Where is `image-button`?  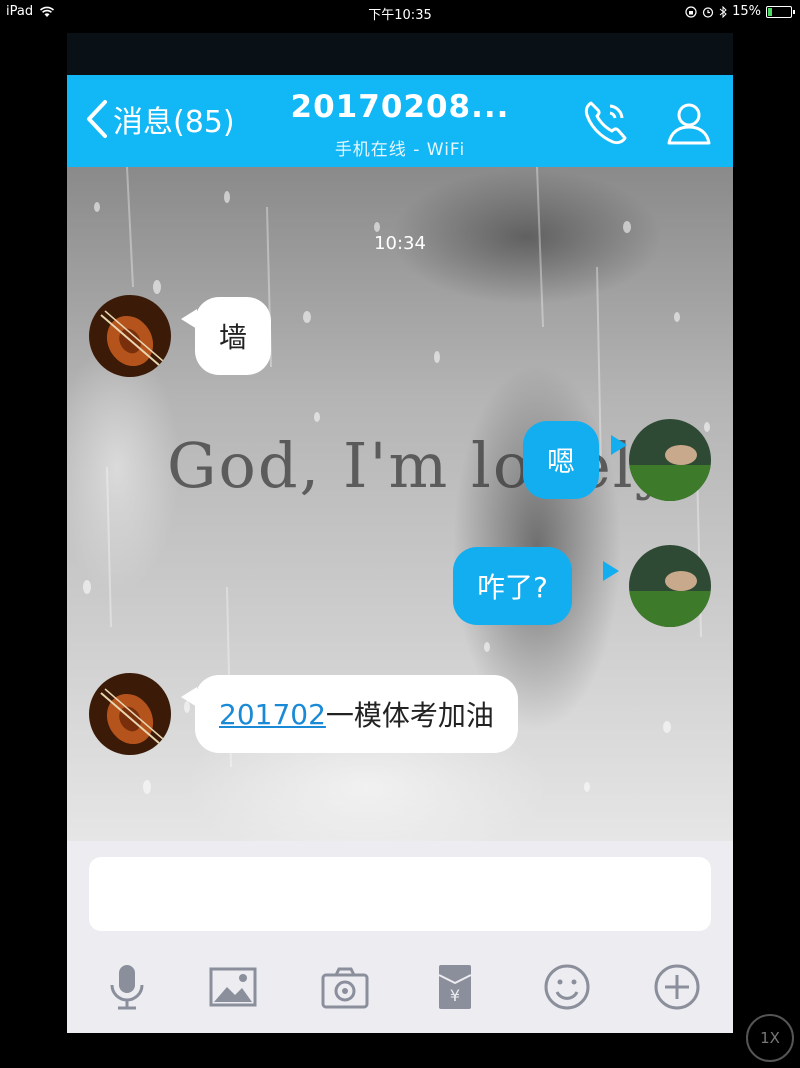 image-button is located at coordinates (233, 987).